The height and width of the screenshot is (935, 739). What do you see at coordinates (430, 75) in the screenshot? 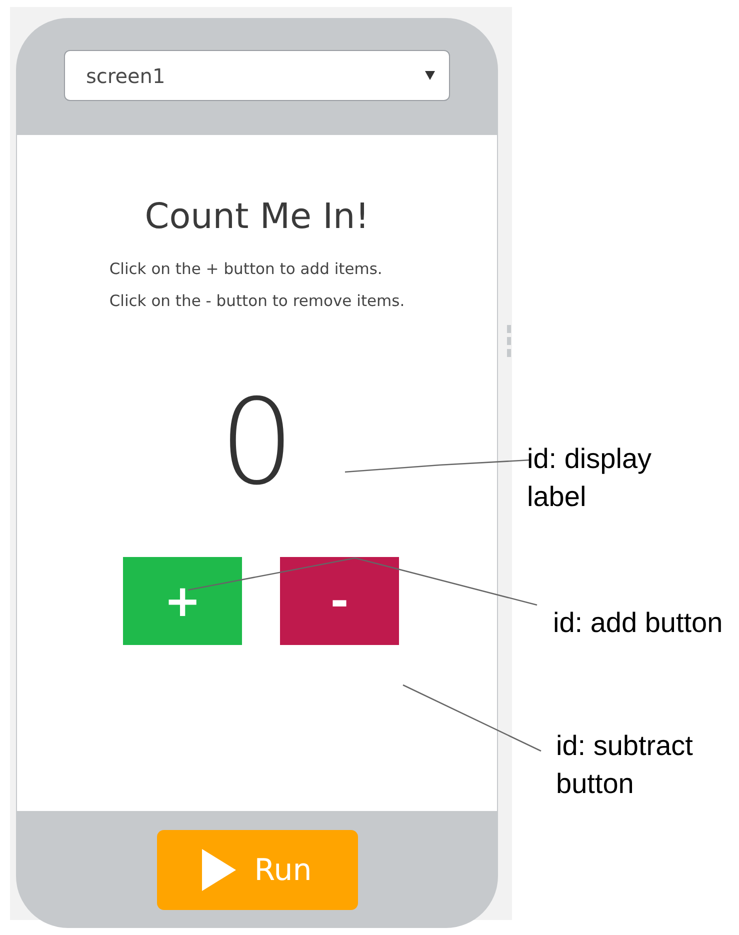
I see `caret-icon` at bounding box center [430, 75].